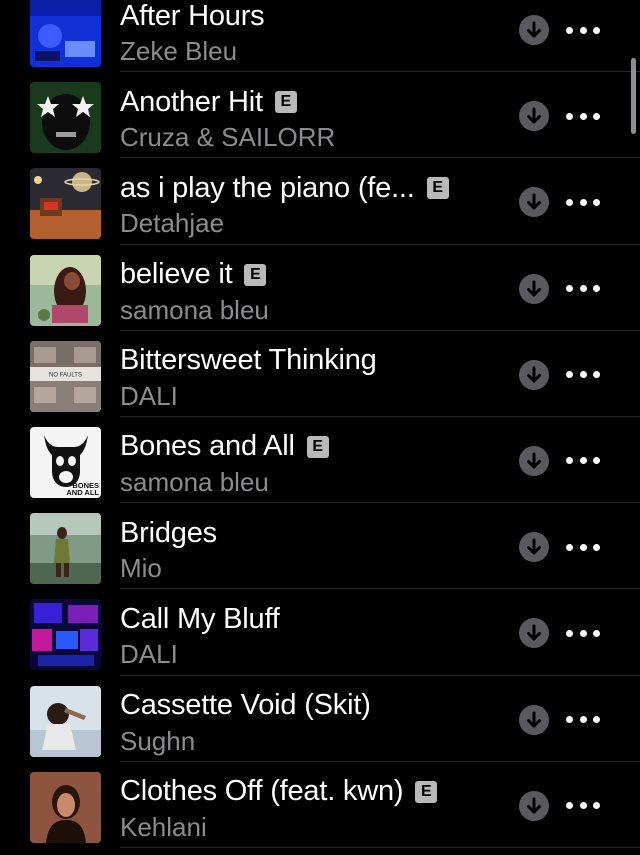  I want to click on art-caption: NO FAULTS, so click(65, 375).